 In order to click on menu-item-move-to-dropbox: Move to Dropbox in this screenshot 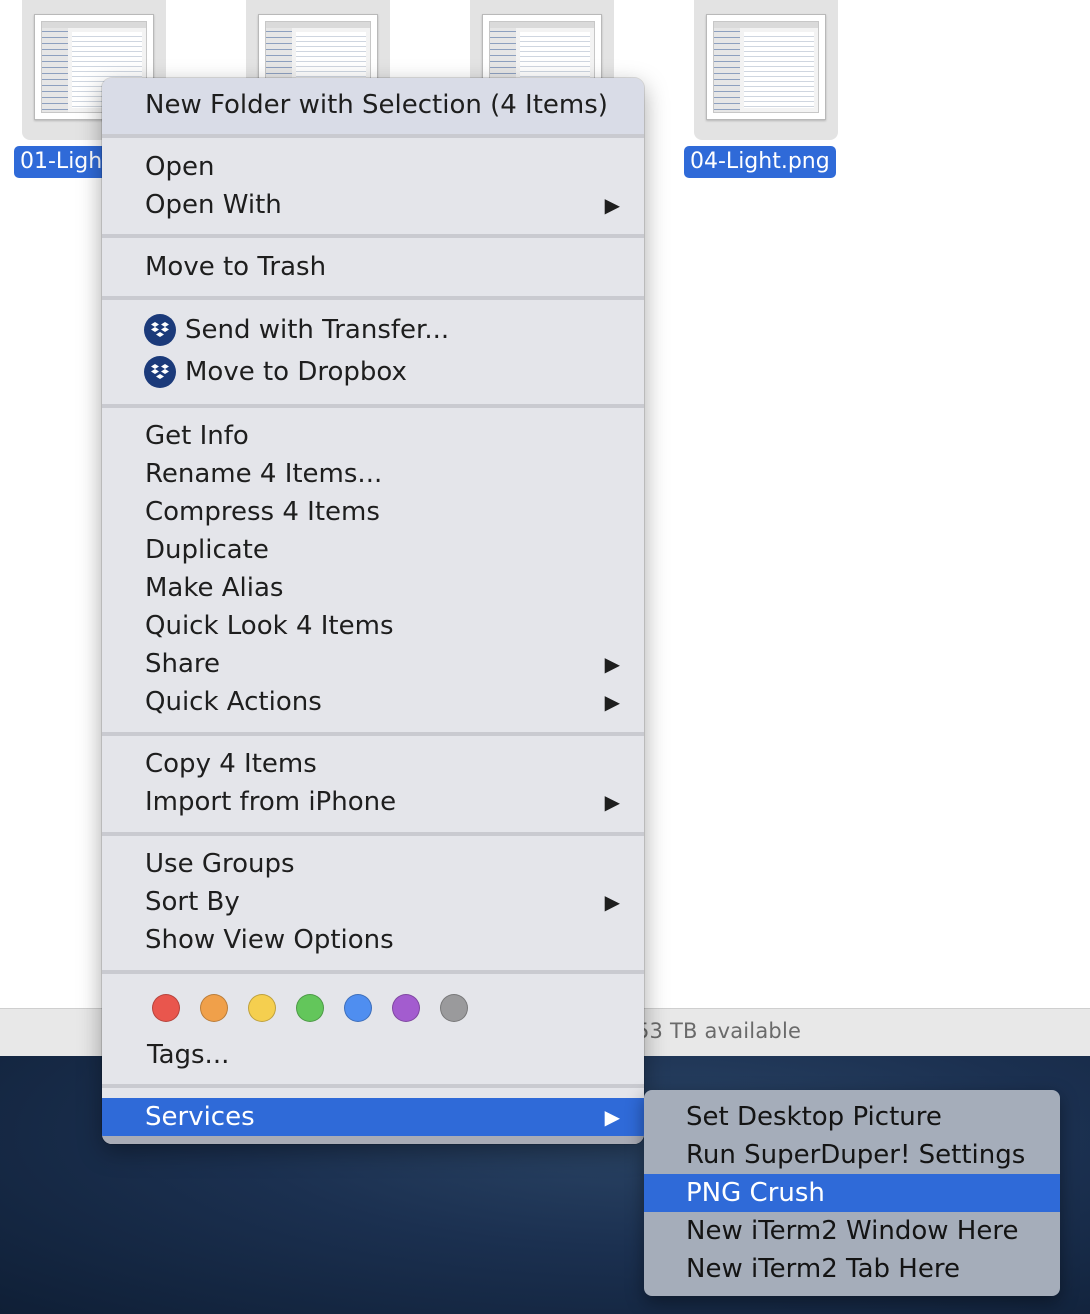, I will do `click(373, 372)`.